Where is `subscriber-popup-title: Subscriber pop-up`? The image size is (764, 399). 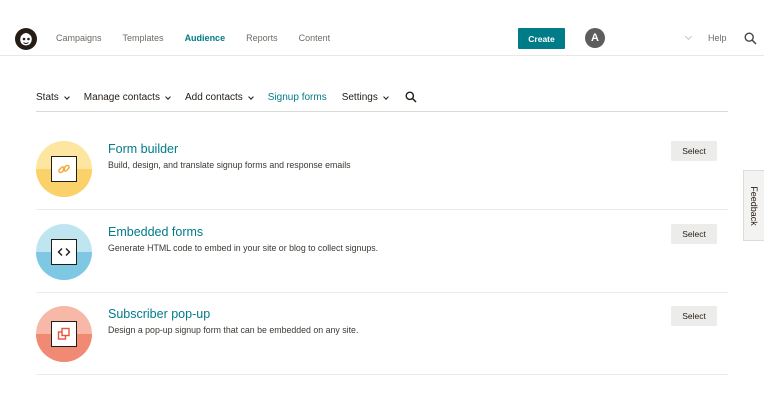 subscriber-popup-title: Subscriber pop-up is located at coordinates (159, 314).